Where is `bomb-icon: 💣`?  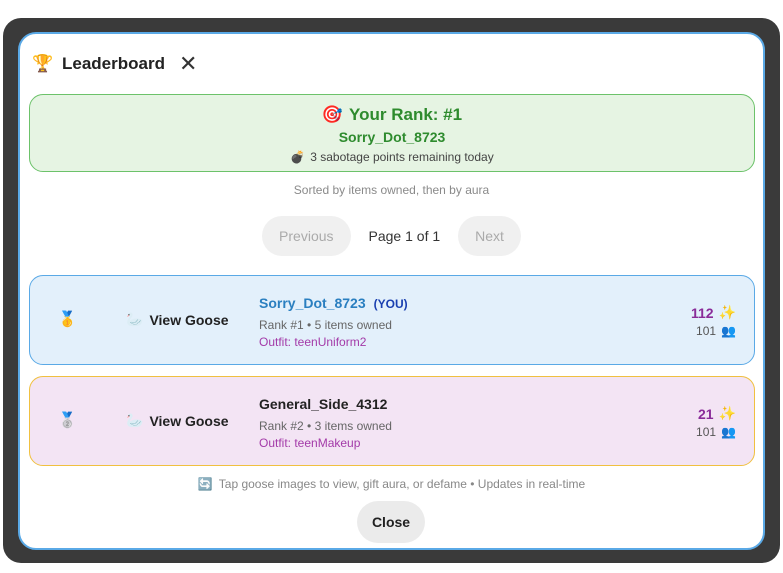 bomb-icon: 💣 is located at coordinates (298, 157).